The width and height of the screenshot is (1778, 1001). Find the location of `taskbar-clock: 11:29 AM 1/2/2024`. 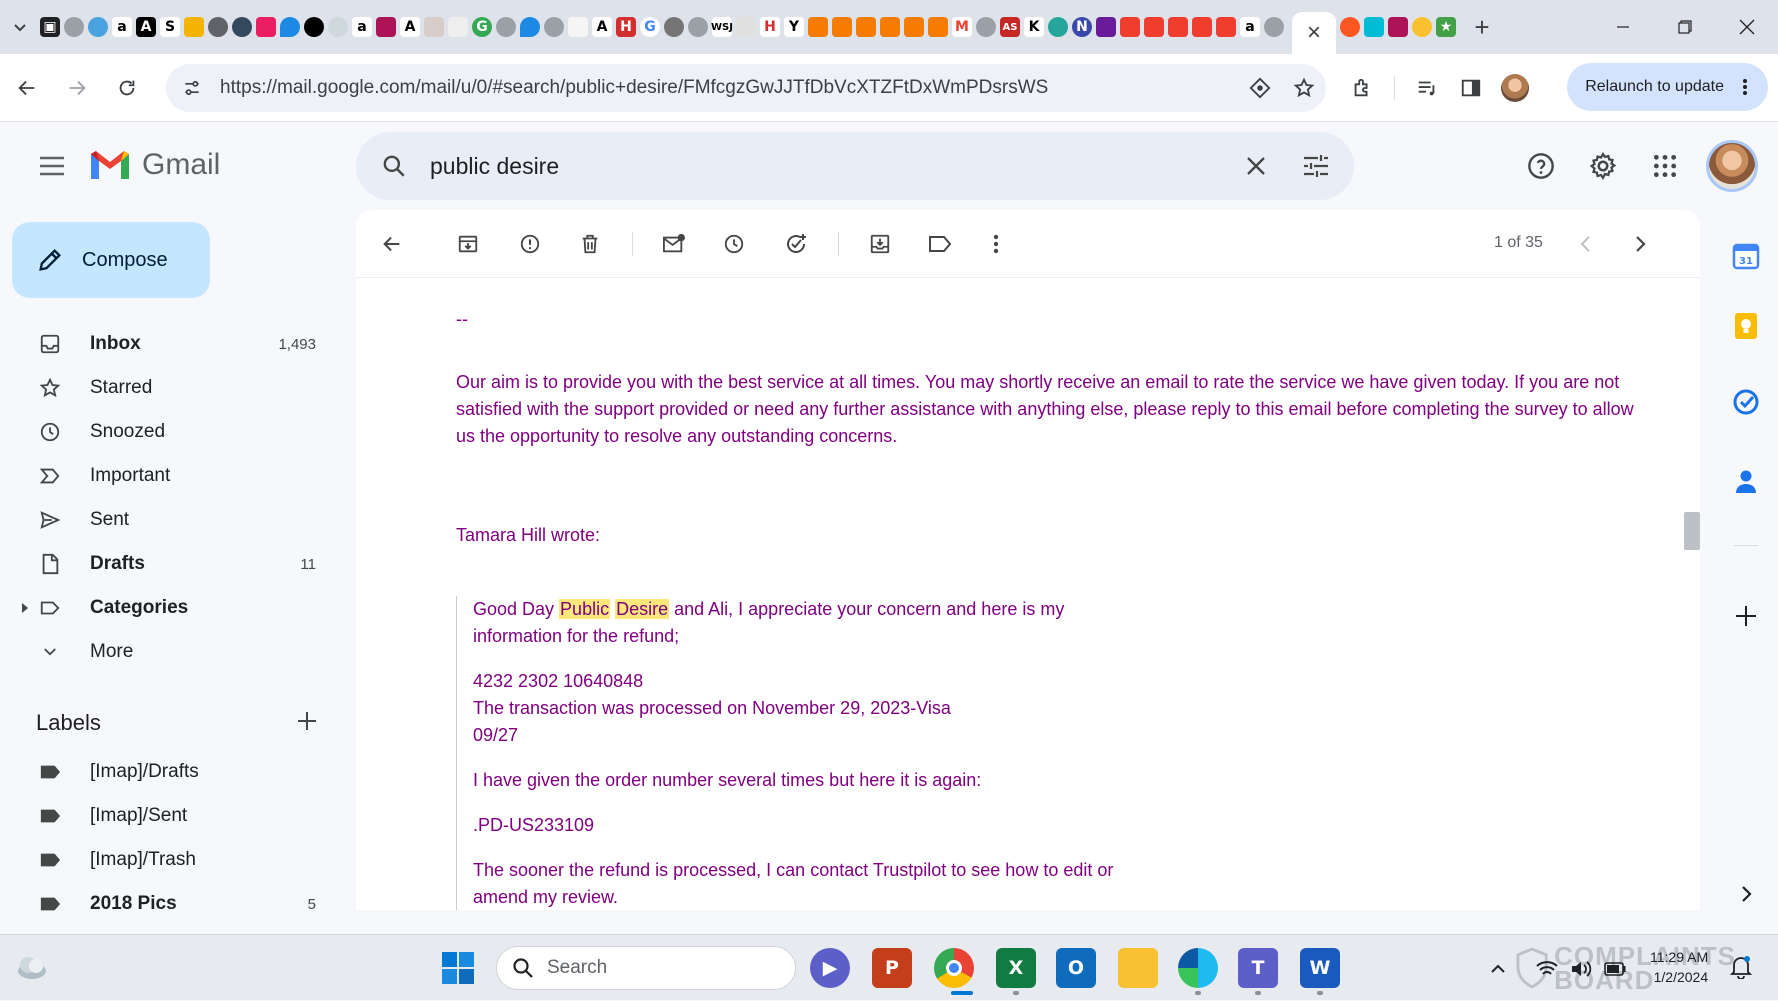

taskbar-clock: 11:29 AM 1/2/2024 is located at coordinates (1679, 967).